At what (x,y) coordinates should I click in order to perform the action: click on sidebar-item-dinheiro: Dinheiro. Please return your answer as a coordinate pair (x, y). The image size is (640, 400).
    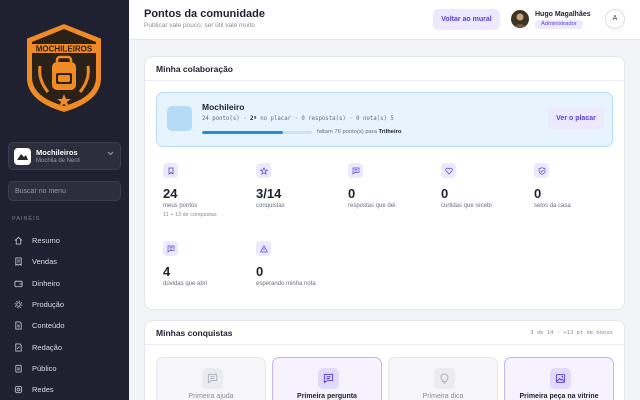
    Looking at the image, I should click on (64, 283).